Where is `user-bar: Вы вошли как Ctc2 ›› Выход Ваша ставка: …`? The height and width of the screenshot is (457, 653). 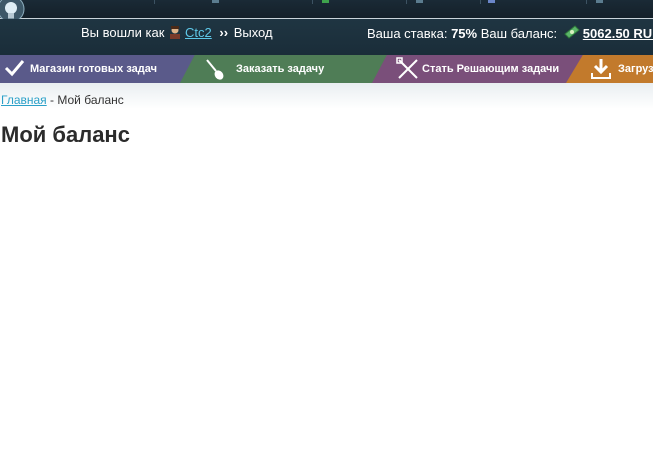
user-bar: Вы вошли как Ctc2 ›› Выход Ваша ставка: … is located at coordinates (326, 37).